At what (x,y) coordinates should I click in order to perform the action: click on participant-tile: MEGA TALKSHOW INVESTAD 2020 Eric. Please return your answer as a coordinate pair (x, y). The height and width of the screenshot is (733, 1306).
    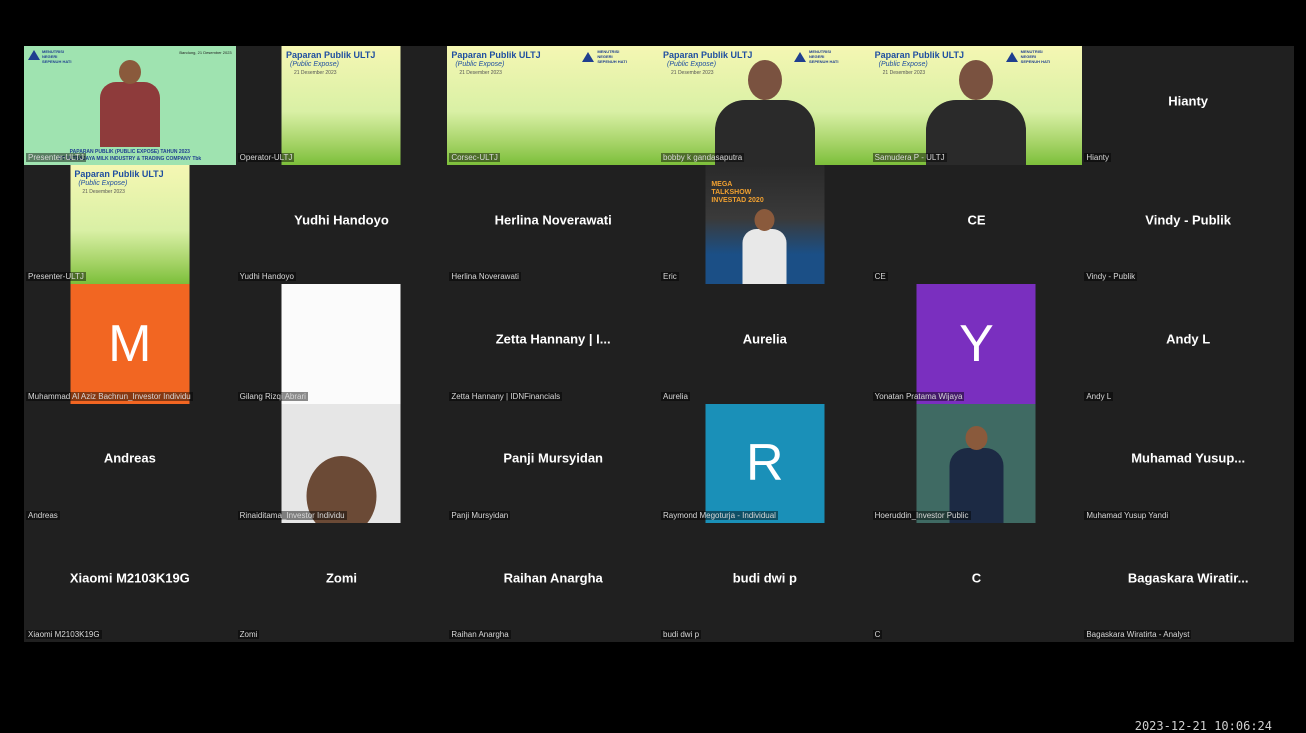
    Looking at the image, I should click on (765, 225).